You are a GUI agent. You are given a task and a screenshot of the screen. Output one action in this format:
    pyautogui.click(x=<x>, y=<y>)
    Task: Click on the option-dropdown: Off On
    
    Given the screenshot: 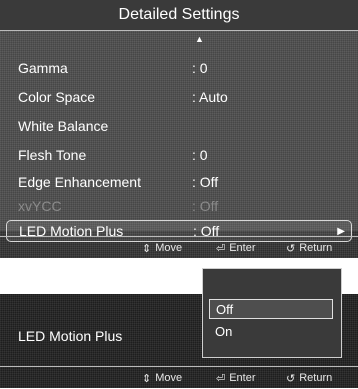 What is the action you would take?
    pyautogui.click(x=272, y=313)
    